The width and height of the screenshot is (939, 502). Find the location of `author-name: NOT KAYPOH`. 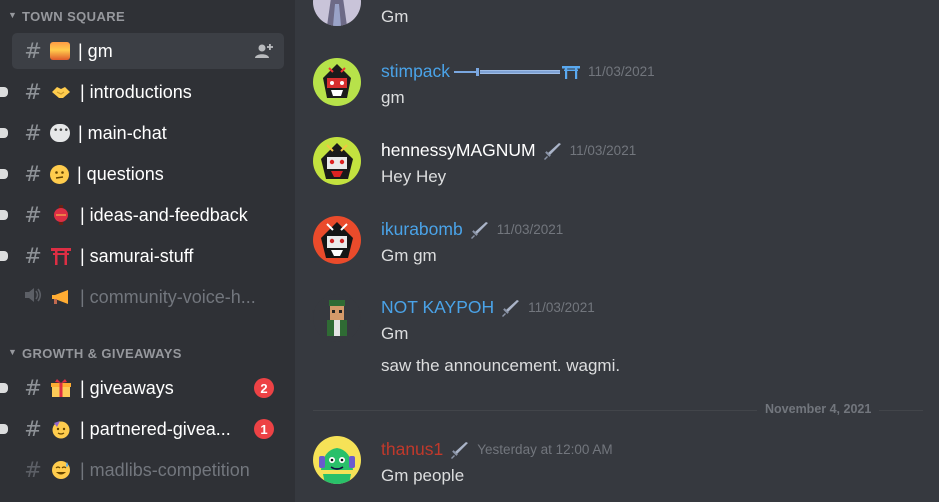

author-name: NOT KAYPOH is located at coordinates (437, 307).